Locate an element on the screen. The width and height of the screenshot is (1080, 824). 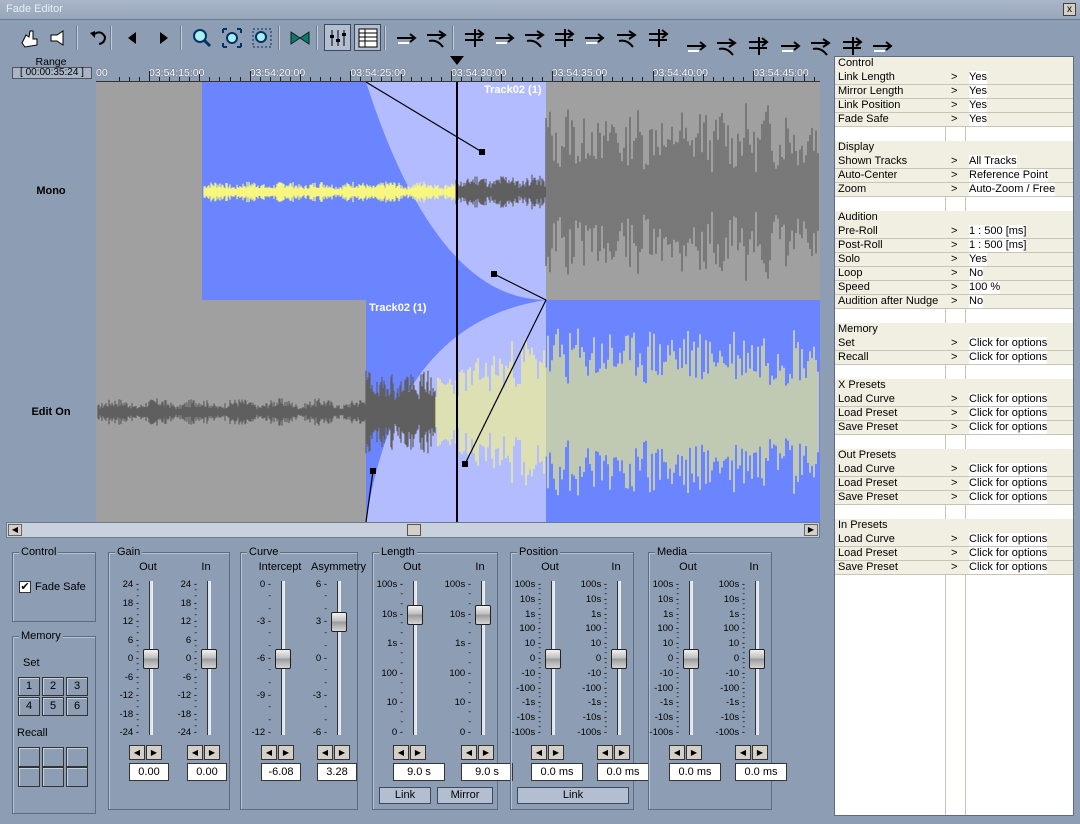
curve-intercept-knob is located at coordinates (283, 659).